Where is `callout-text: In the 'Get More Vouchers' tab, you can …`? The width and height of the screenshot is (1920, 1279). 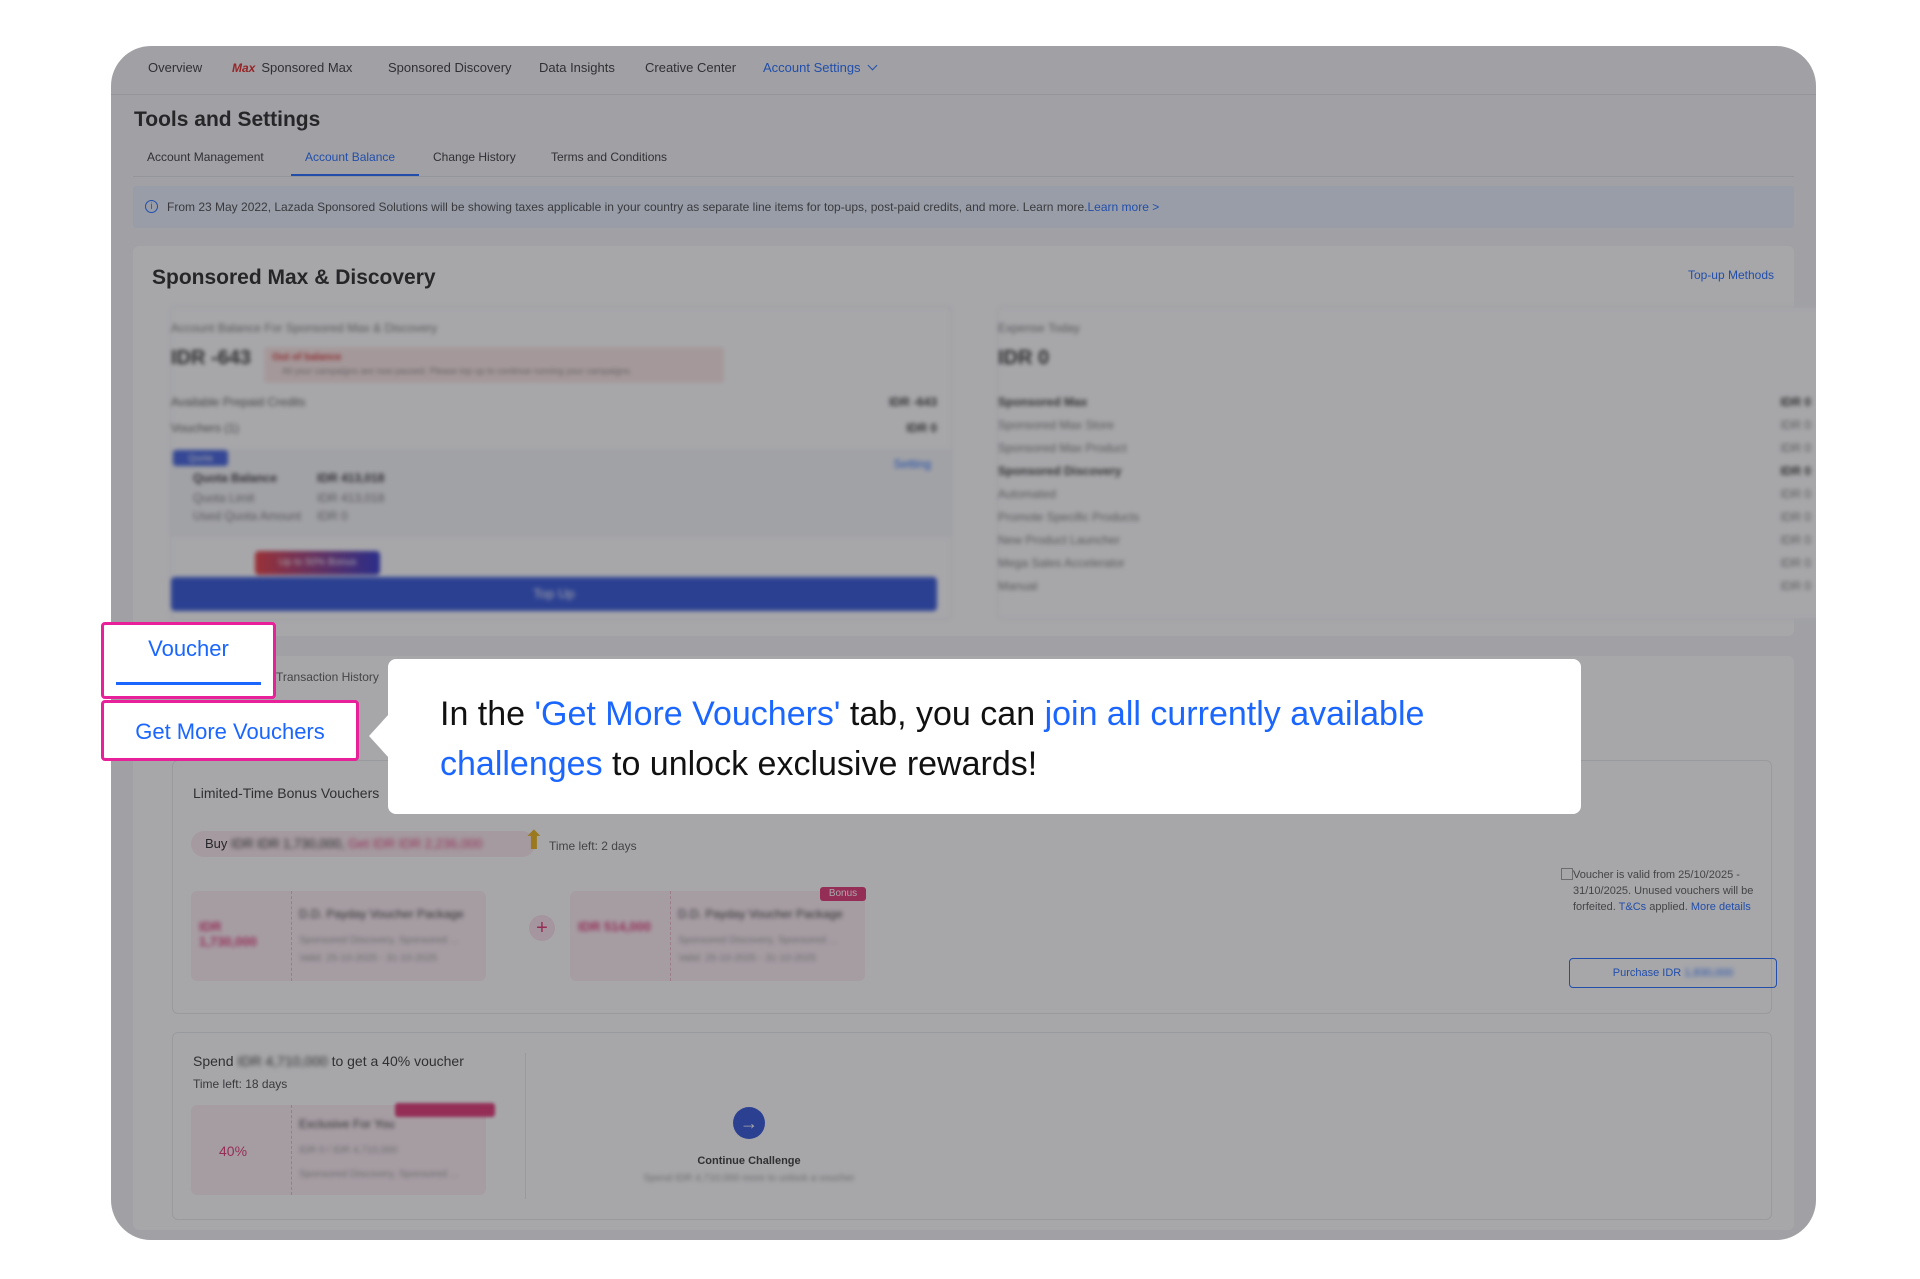 callout-text: In the 'Get More Vouchers' tab, you can … is located at coordinates (995, 739).